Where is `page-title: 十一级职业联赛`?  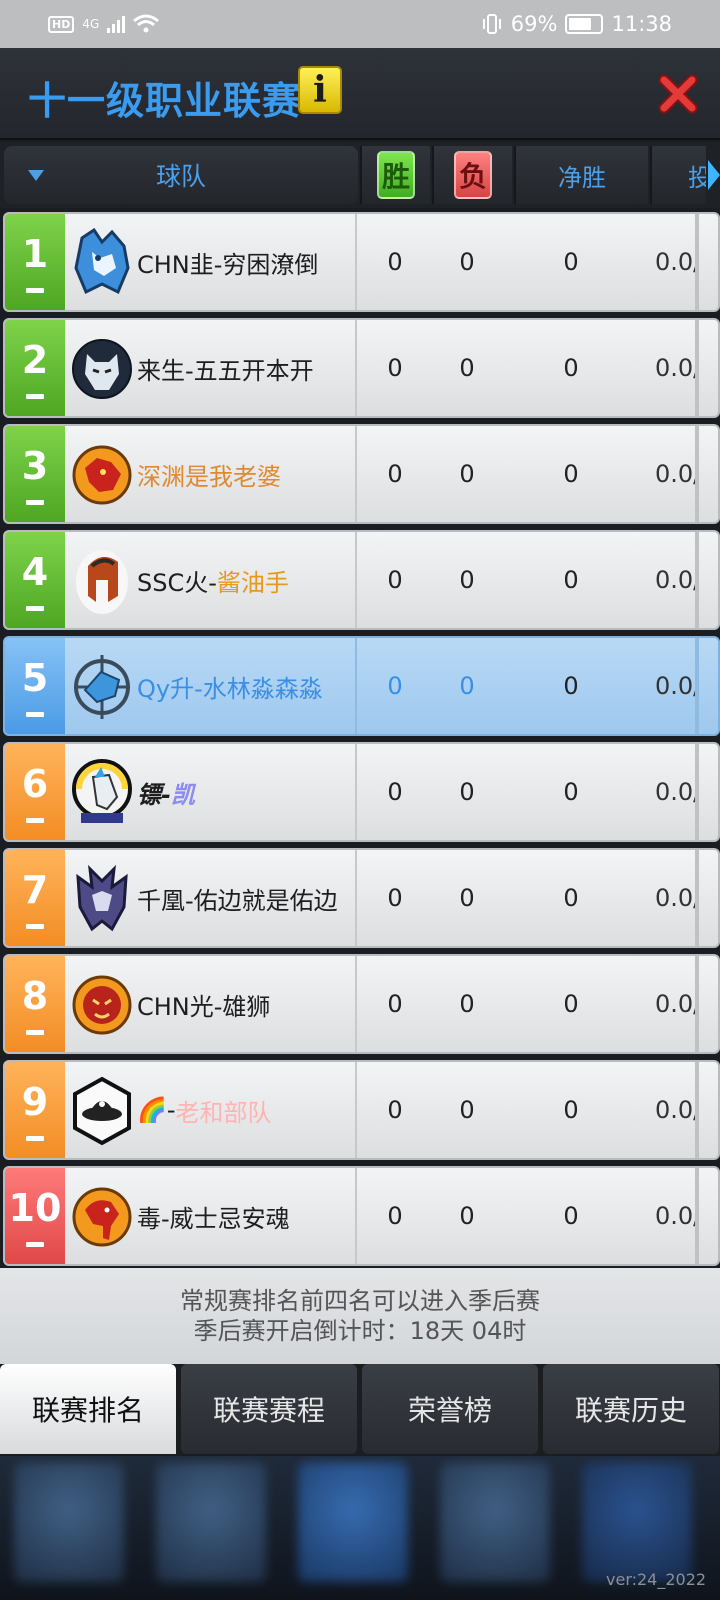
page-title: 十一级职业联赛 is located at coordinates (165, 101).